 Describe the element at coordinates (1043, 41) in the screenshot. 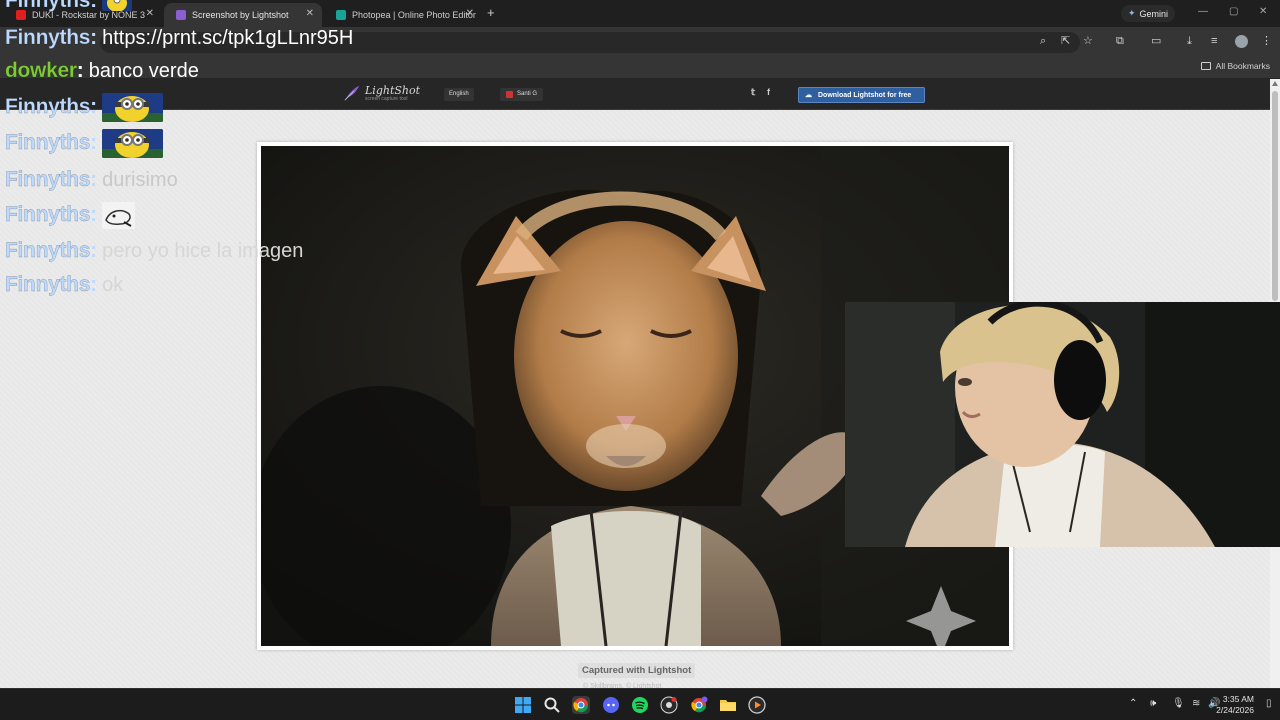

I see `zoom-icon: ⌕` at that location.